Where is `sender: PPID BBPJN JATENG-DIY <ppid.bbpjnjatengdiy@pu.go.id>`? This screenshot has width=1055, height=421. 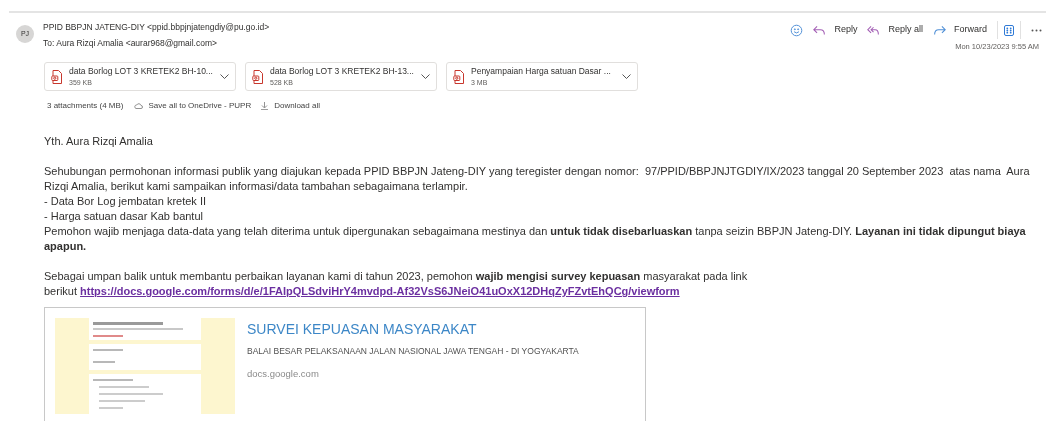 sender: PPID BBPJN JATENG-DIY <ppid.bbpjnjatengdiy@pu.go.id> is located at coordinates (156, 27).